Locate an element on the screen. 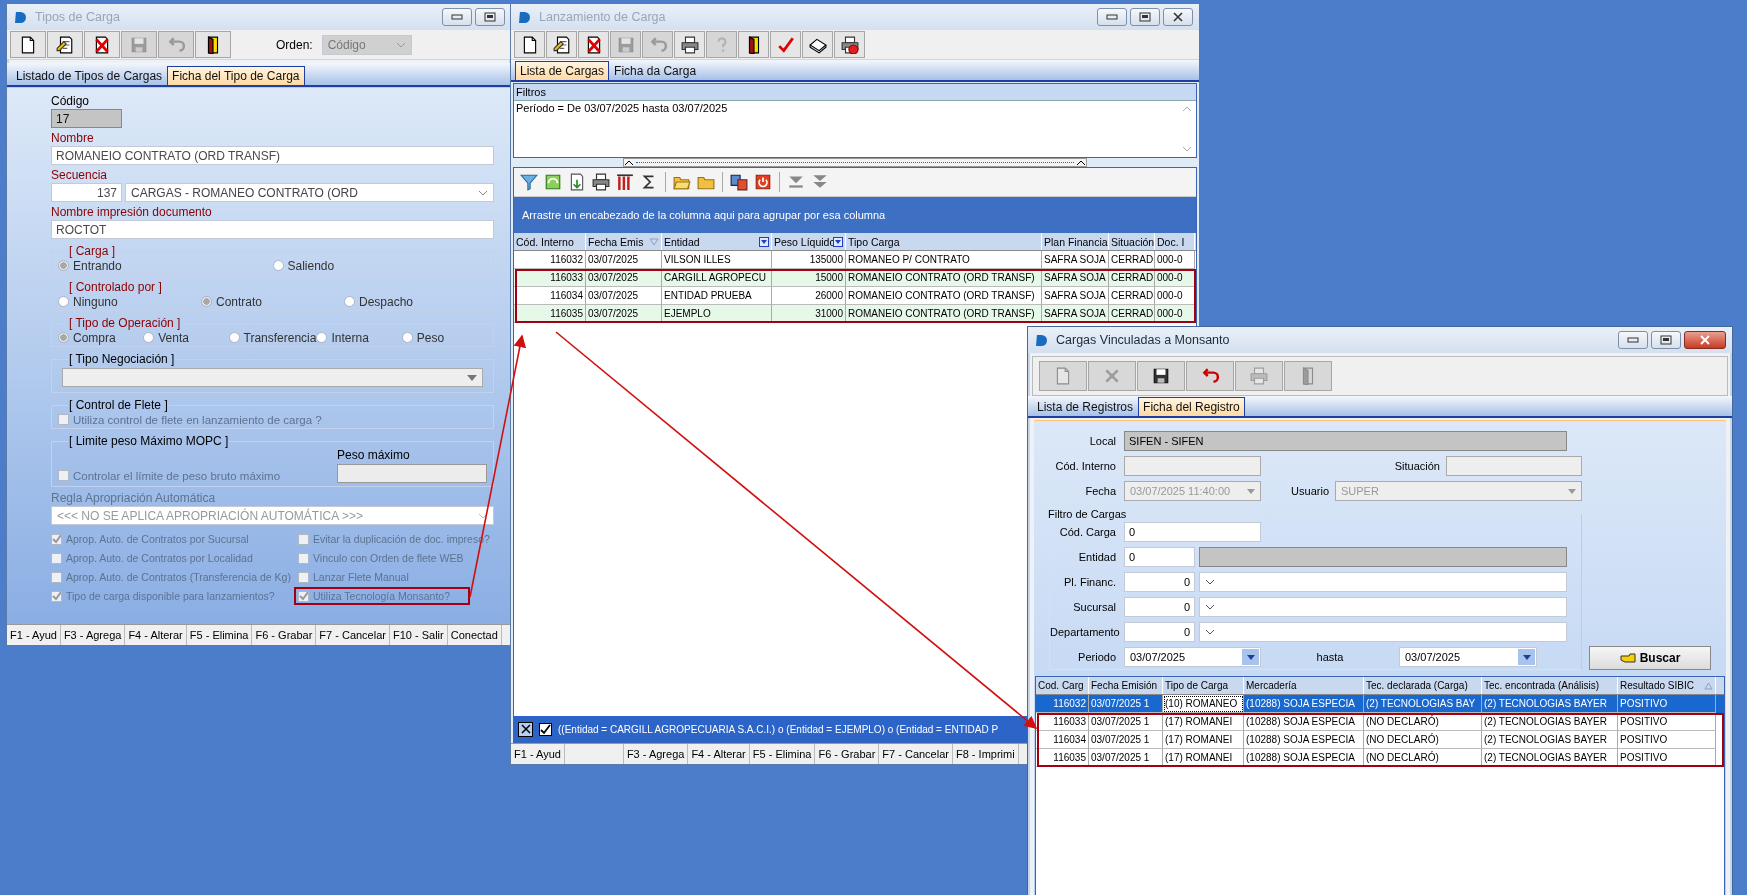 The width and height of the screenshot is (1747, 895). column-header: Fecha Emisión is located at coordinates (1126, 685).